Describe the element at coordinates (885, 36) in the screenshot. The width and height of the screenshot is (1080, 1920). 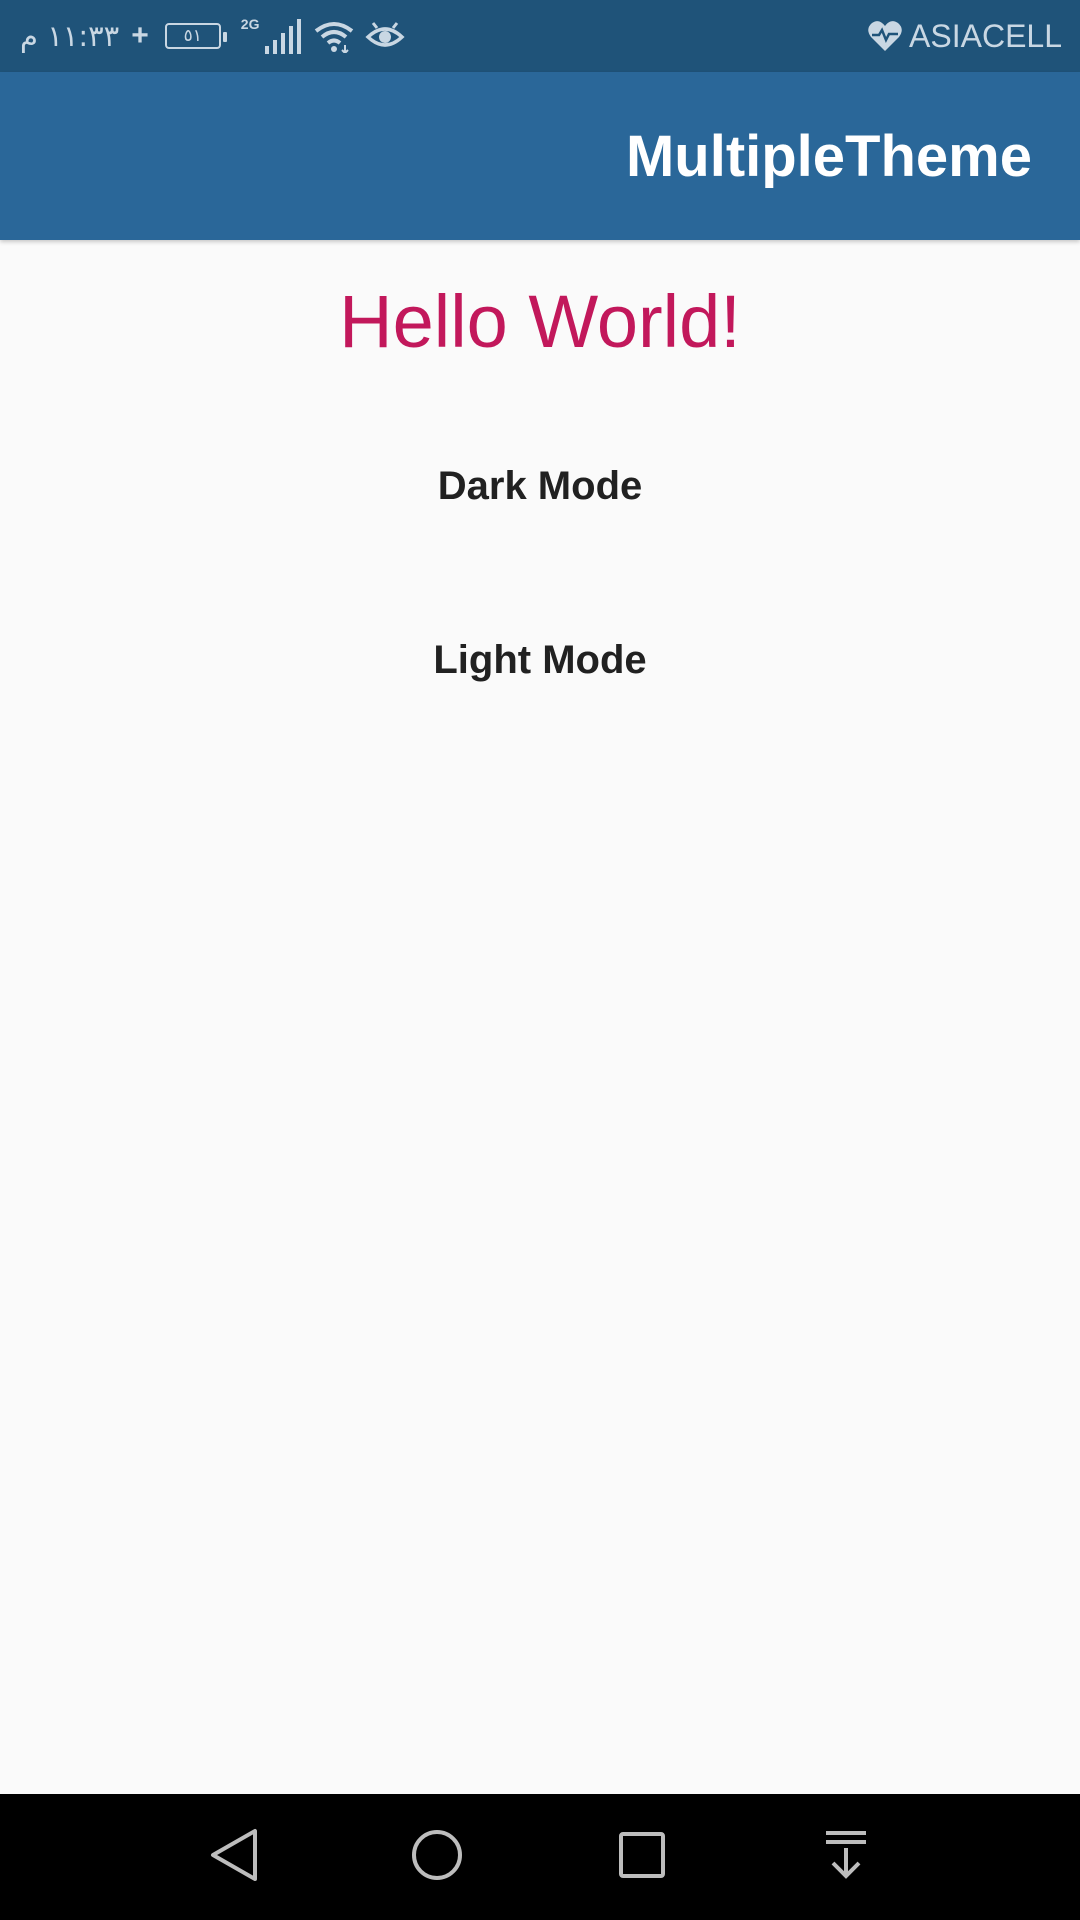
I see `heart-icon` at that location.